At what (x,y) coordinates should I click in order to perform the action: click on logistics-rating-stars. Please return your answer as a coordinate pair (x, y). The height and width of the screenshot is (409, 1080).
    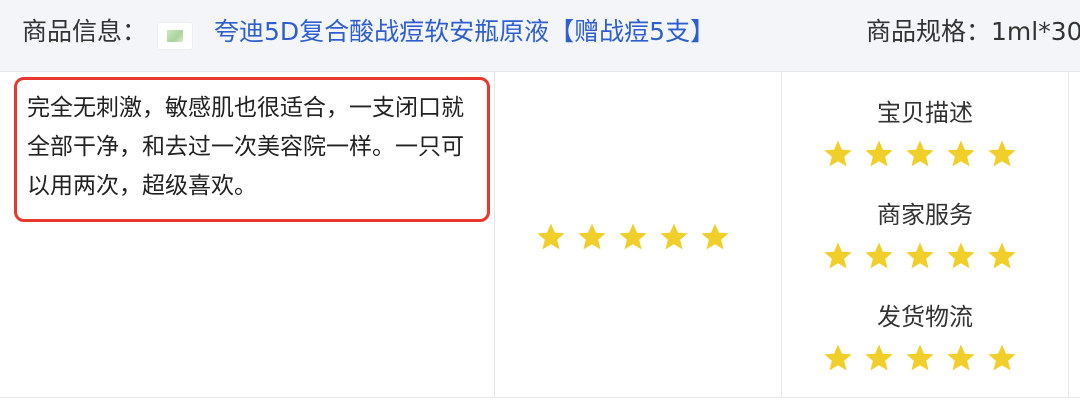
    Looking at the image, I should click on (920, 358).